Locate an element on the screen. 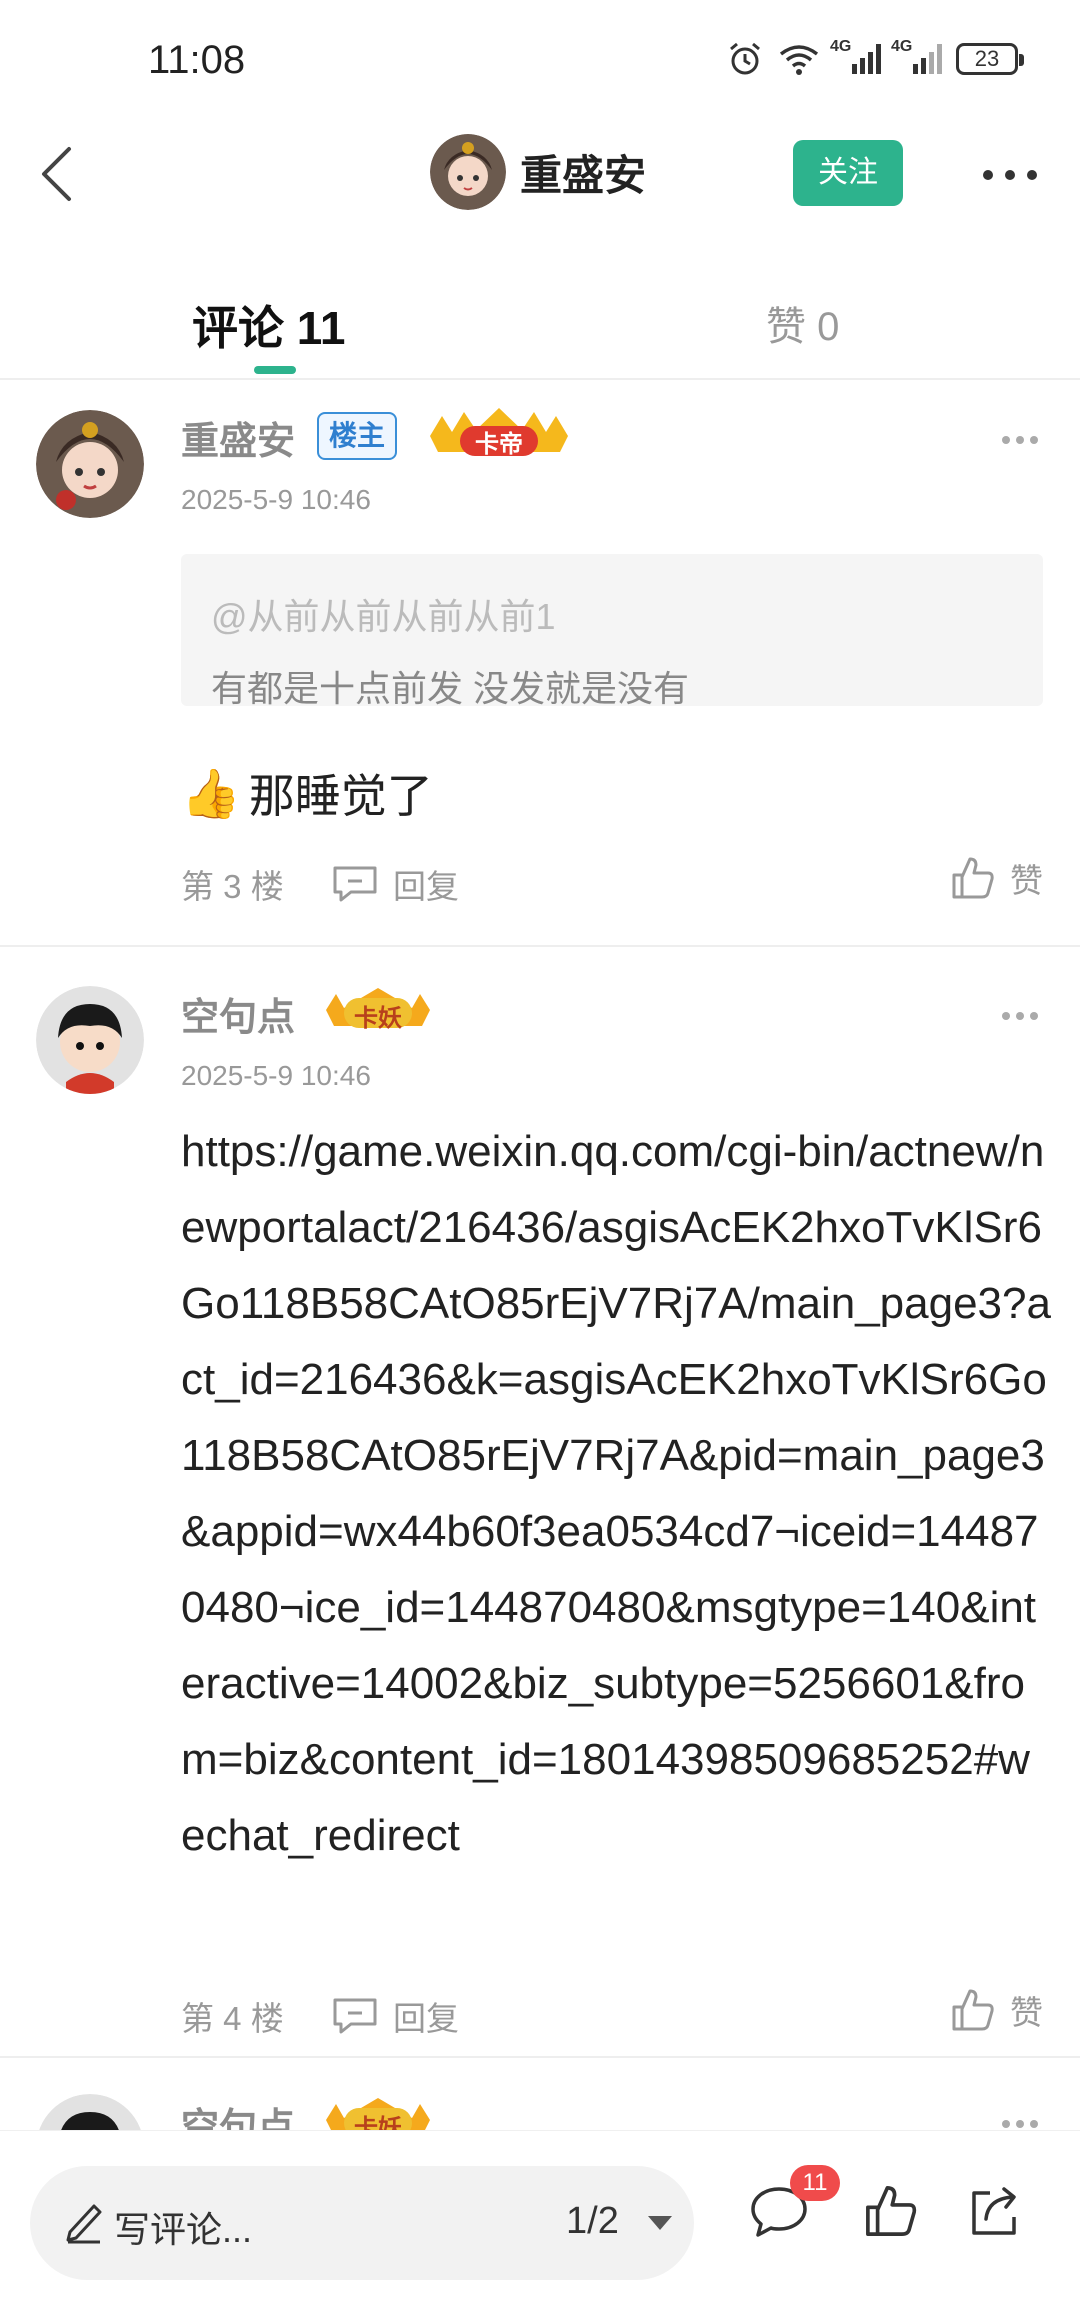 The height and width of the screenshot is (2310, 1080). like-post-button is located at coordinates (891, 2211).